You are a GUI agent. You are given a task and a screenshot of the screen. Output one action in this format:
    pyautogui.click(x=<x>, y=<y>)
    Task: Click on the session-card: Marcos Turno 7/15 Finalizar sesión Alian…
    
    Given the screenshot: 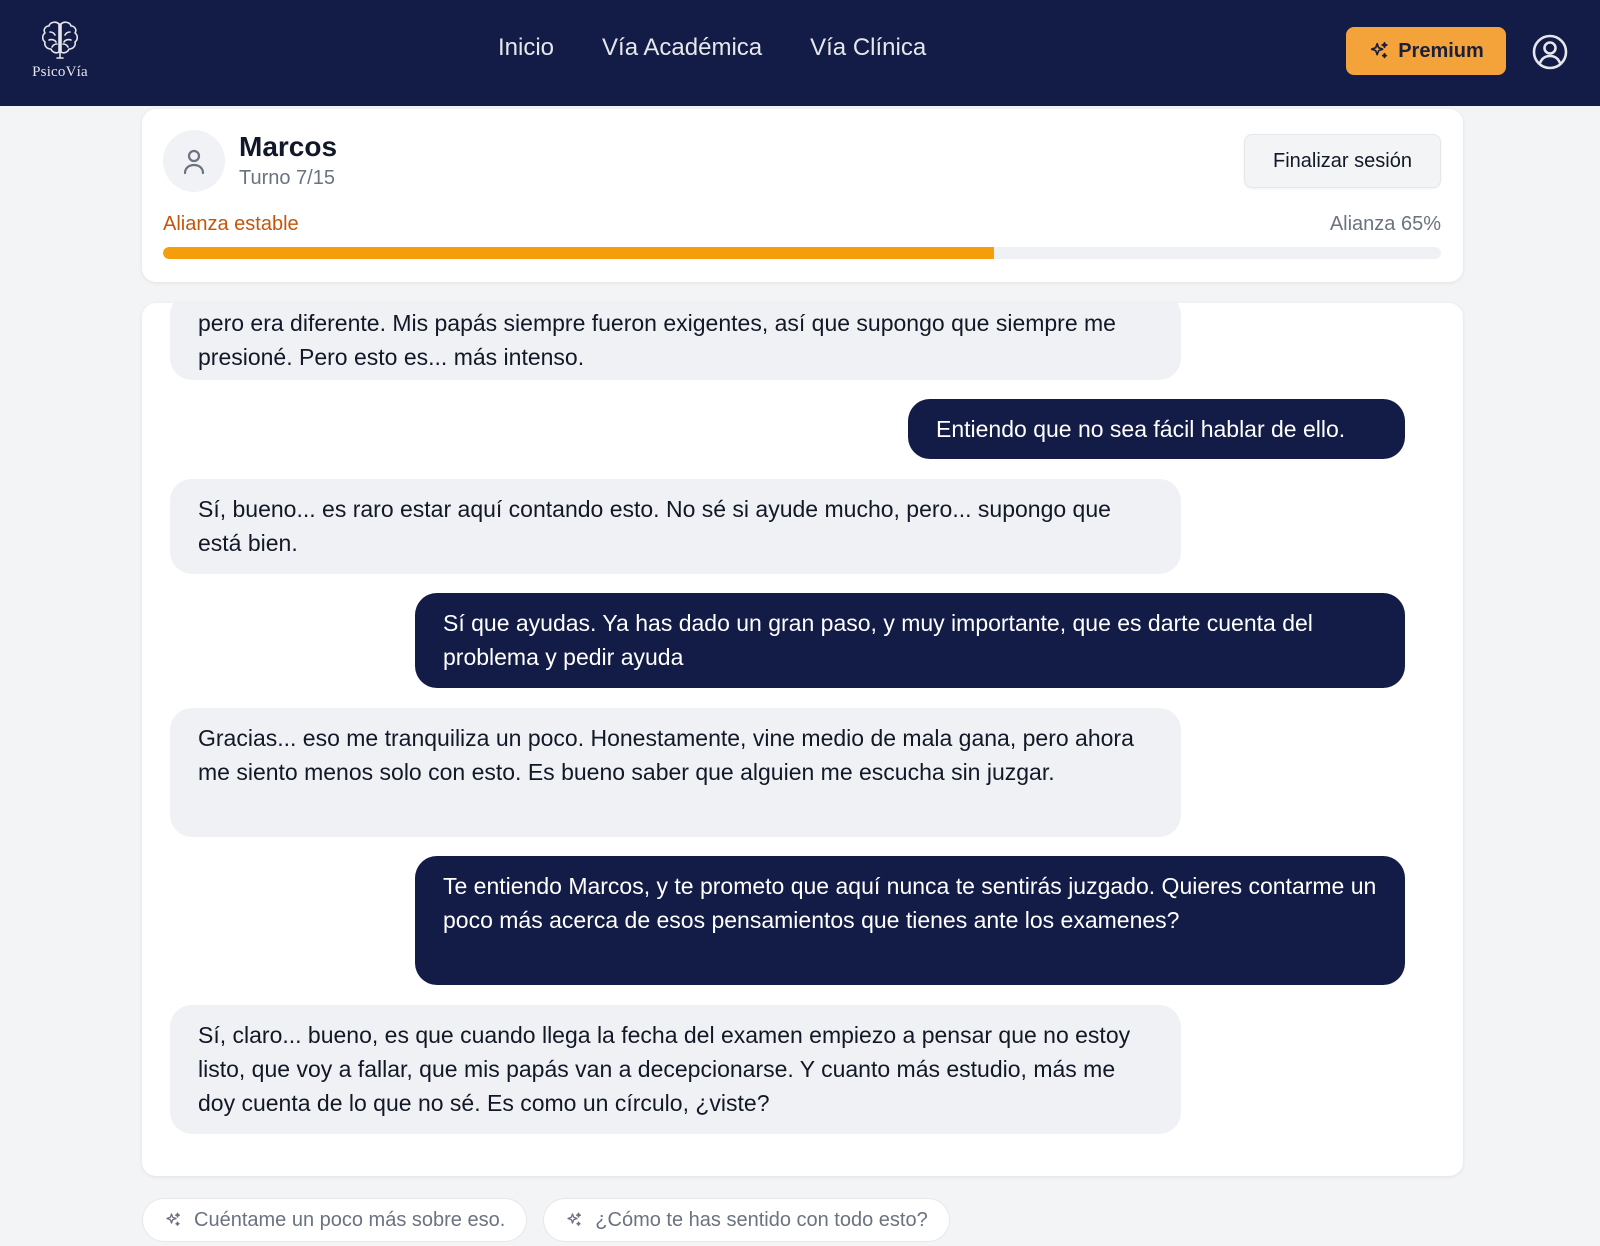 What is the action you would take?
    pyautogui.click(x=802, y=195)
    